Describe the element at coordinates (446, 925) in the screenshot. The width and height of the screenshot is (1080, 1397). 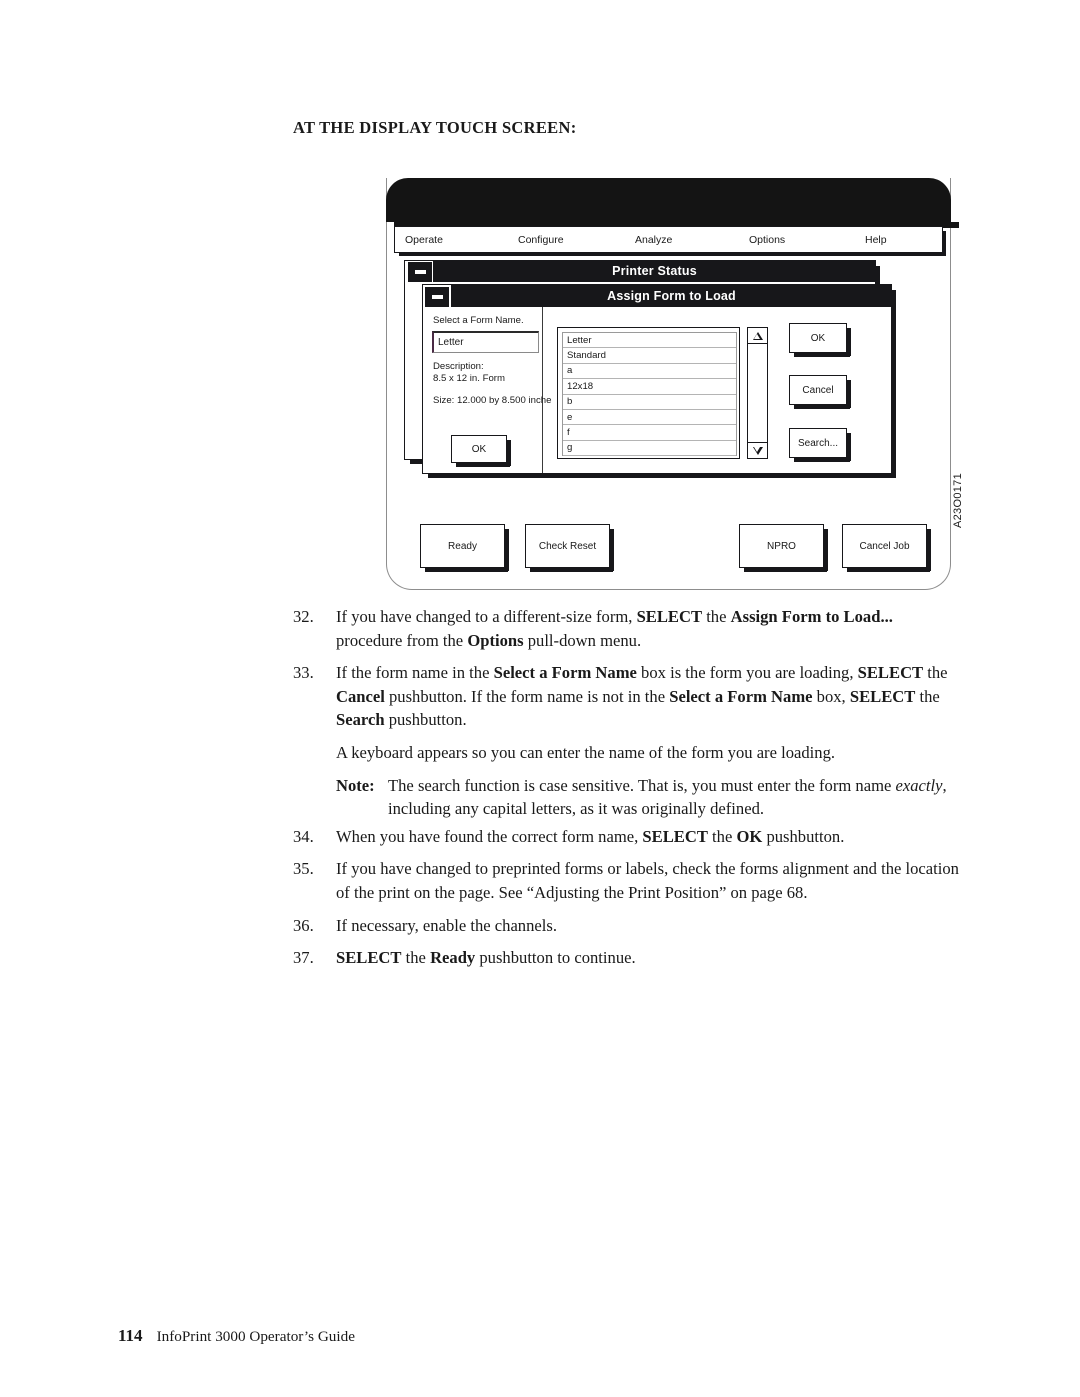
I see `step-36-text: If necessary, enable the channels.` at that location.